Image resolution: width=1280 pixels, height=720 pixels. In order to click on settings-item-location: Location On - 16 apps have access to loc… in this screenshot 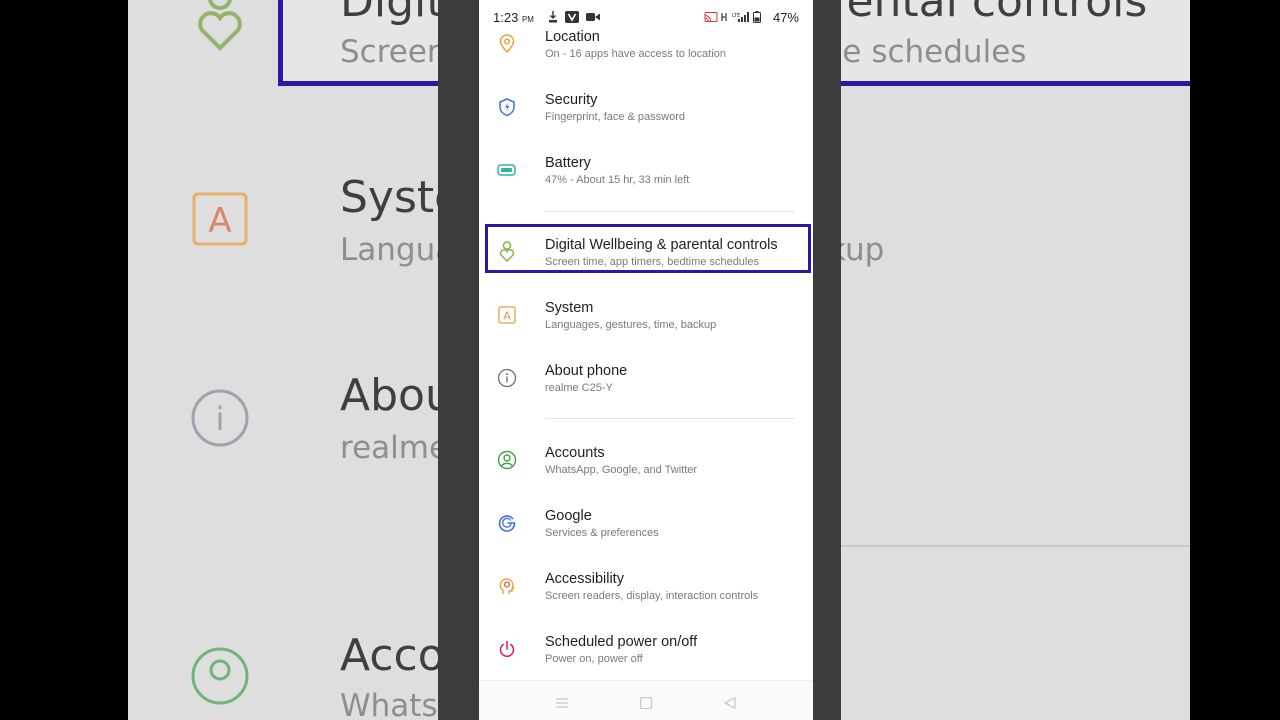, I will do `click(646, 55)`.